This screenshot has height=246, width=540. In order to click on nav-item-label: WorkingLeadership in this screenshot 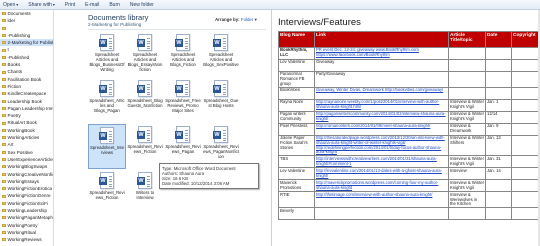, I will do `click(27, 211)`.